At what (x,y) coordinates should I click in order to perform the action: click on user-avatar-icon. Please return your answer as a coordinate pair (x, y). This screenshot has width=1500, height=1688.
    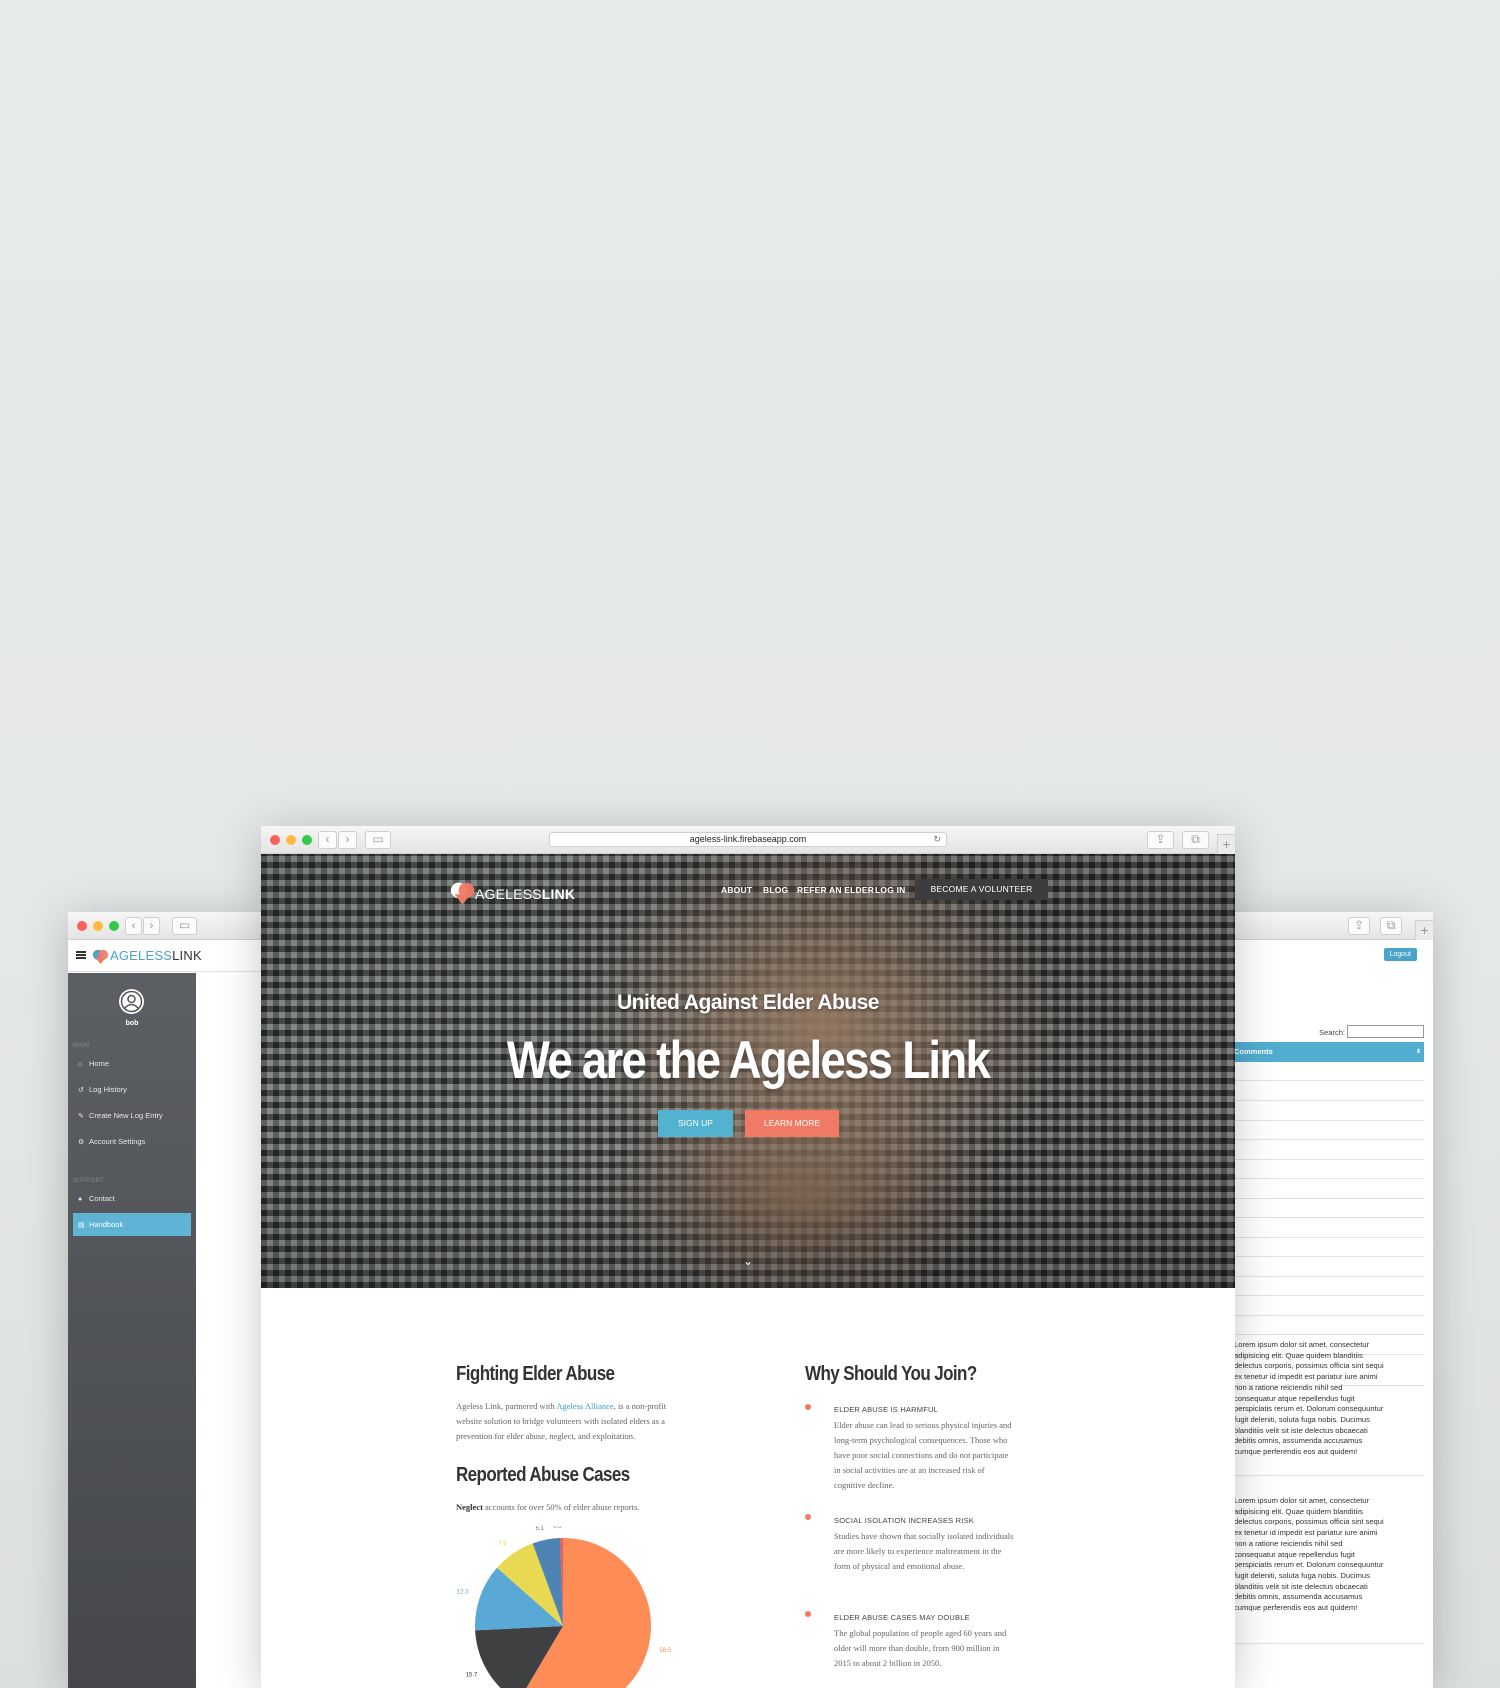
    Looking at the image, I should click on (131, 1001).